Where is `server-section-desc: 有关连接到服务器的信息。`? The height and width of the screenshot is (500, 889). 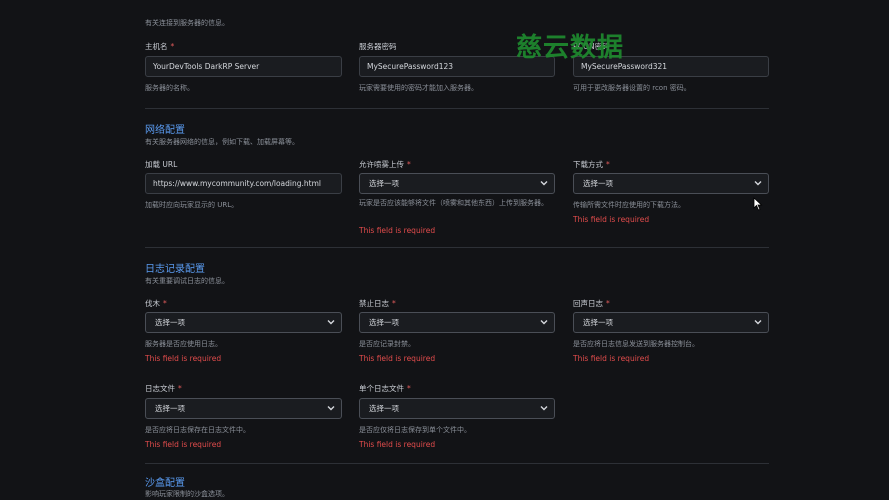 server-section-desc: 有关连接到服务器的信息。 is located at coordinates (187, 23).